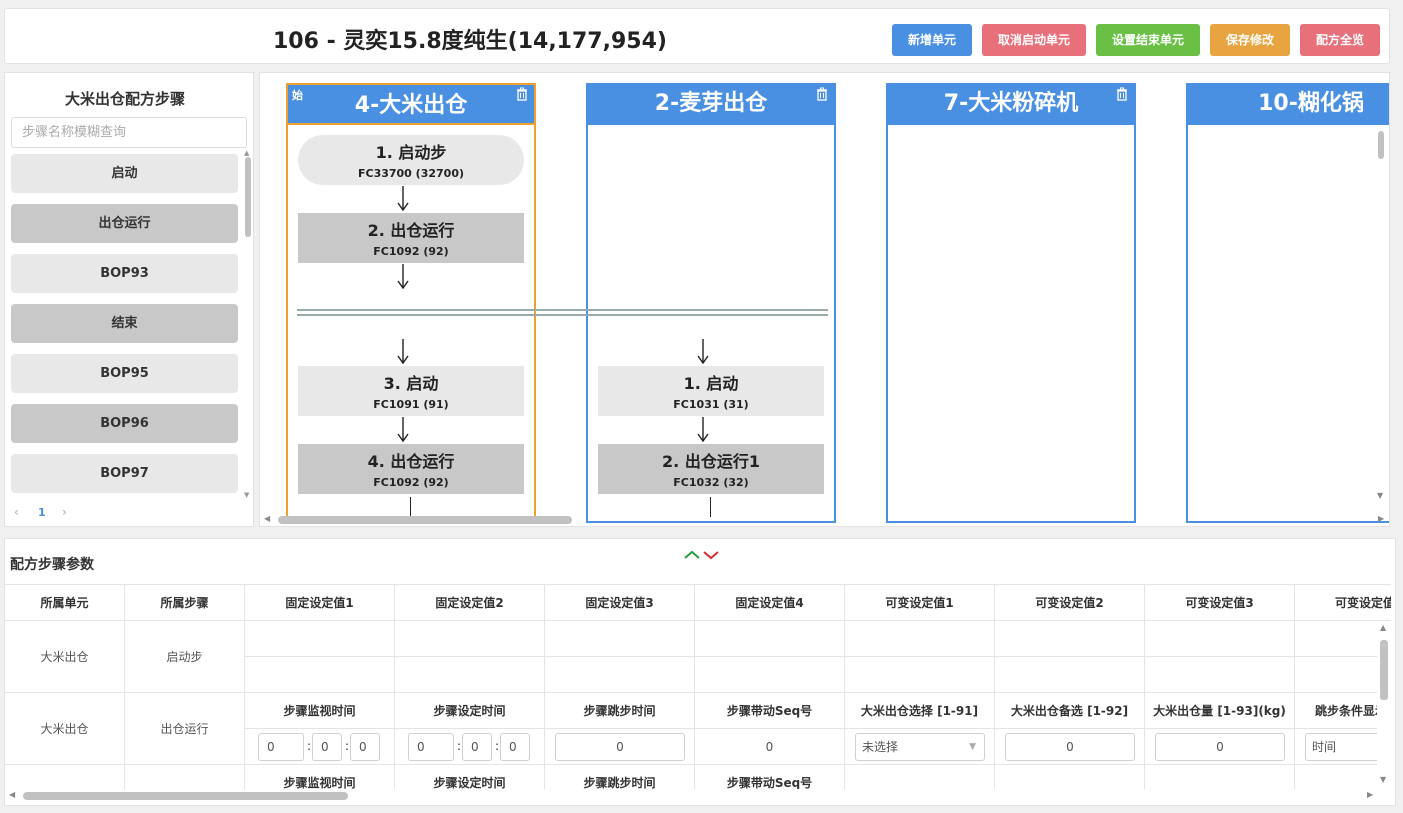 This screenshot has height=813, width=1403. I want to click on set-minutes-input: 0, so click(477, 747).